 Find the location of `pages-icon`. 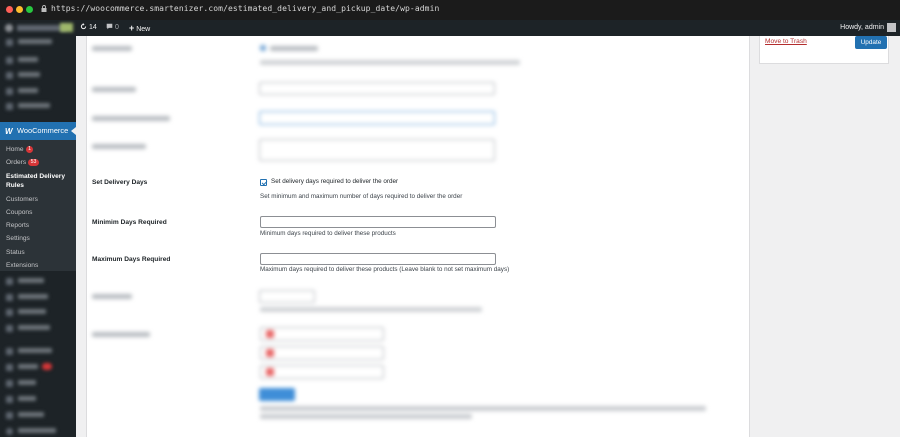

pages-icon is located at coordinates (9, 91).